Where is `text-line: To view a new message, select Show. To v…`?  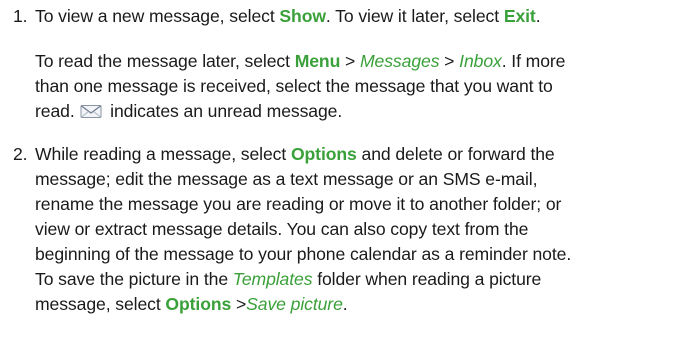
text-line: To view a new message, select Show. To v… is located at coordinates (354, 16).